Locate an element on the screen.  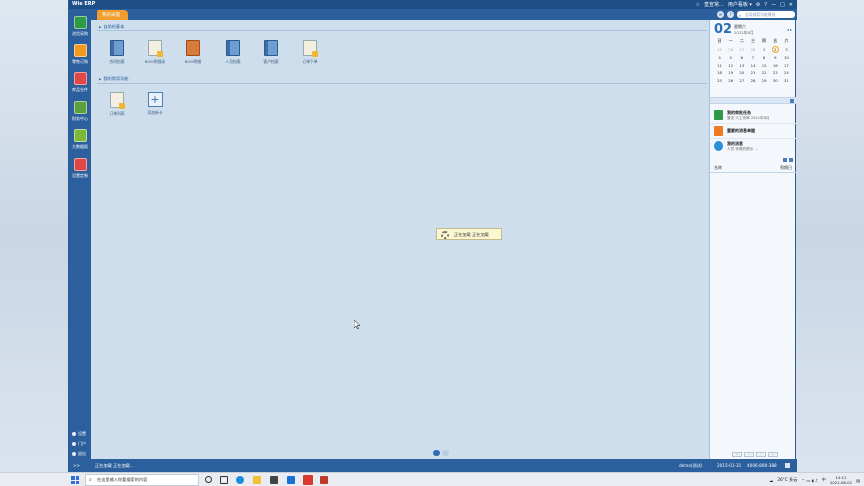
fullscreen-icon is located at coordinates (787, 465).